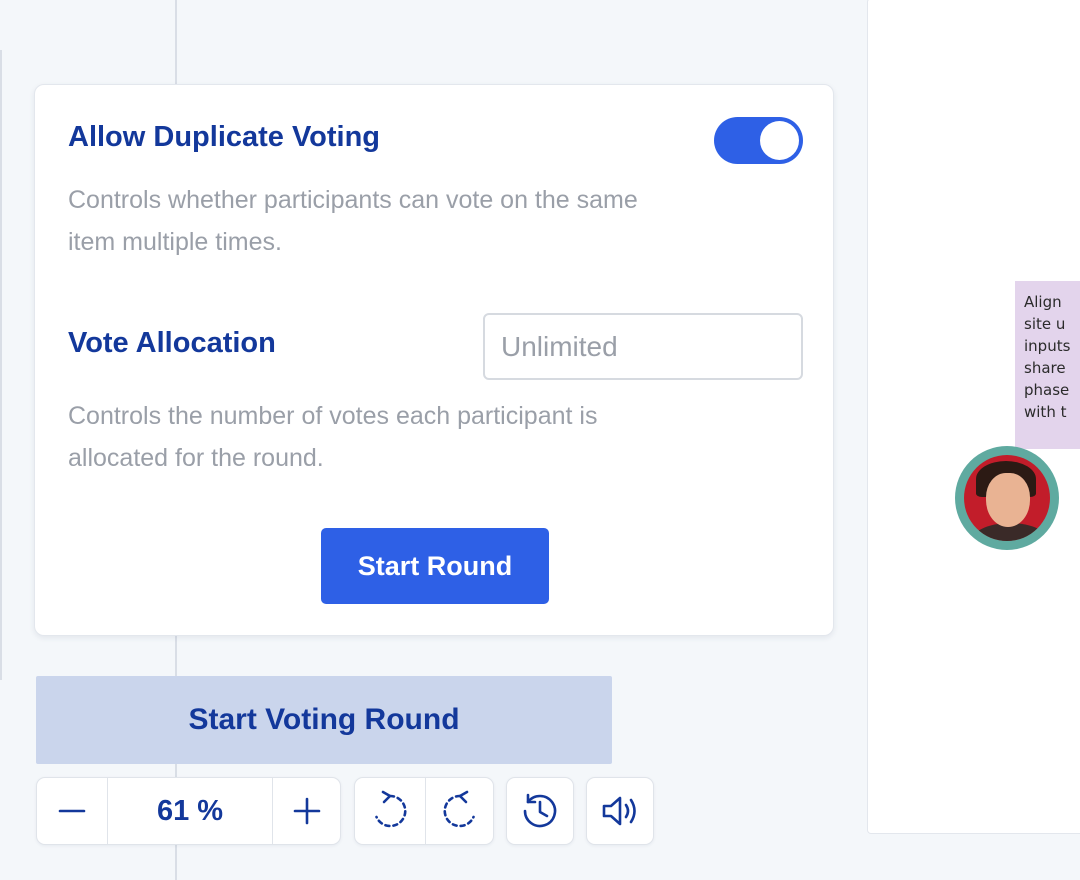 This screenshot has height=880, width=1080. I want to click on undo-icon, so click(390, 811).